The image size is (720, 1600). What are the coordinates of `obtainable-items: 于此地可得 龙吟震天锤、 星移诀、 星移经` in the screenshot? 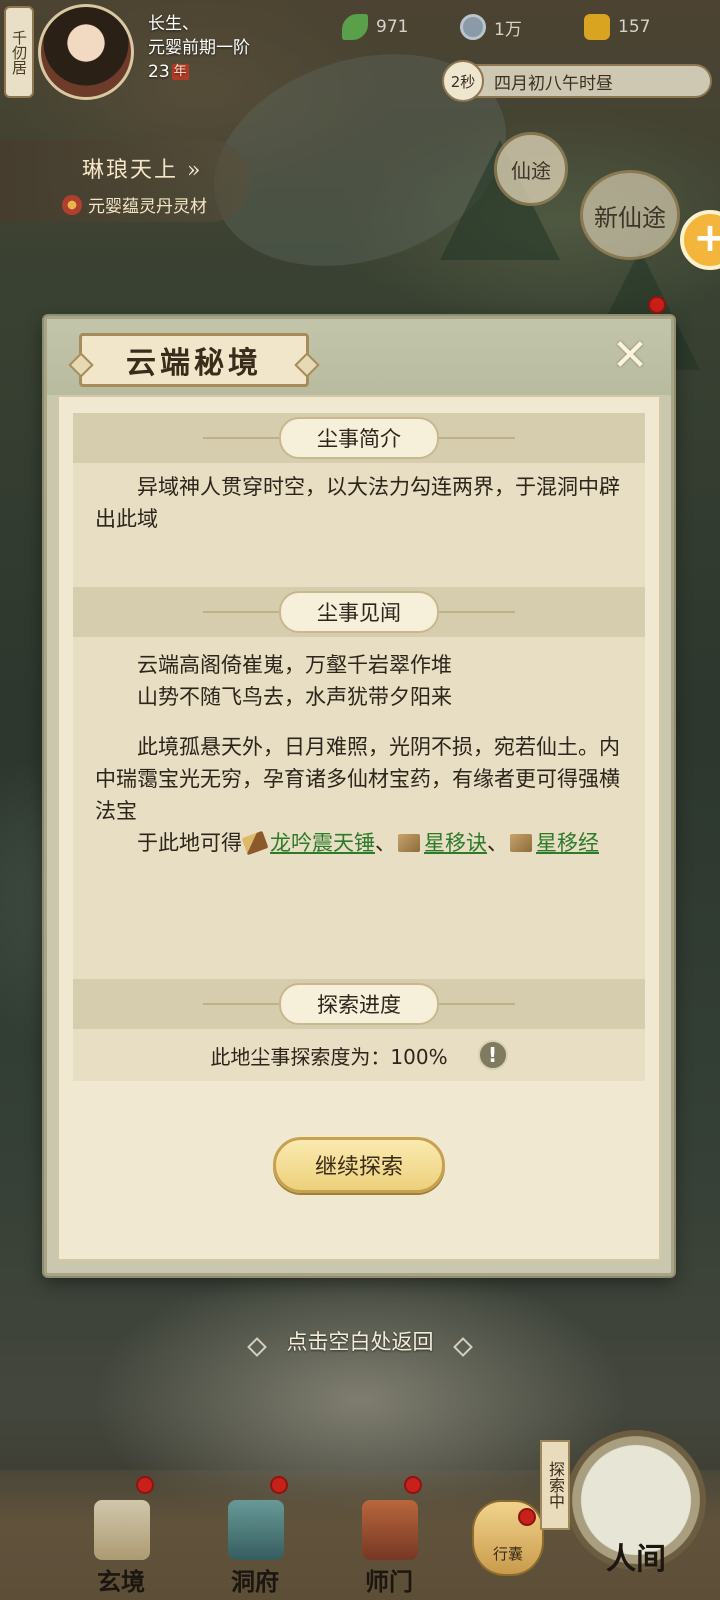 It's located at (359, 843).